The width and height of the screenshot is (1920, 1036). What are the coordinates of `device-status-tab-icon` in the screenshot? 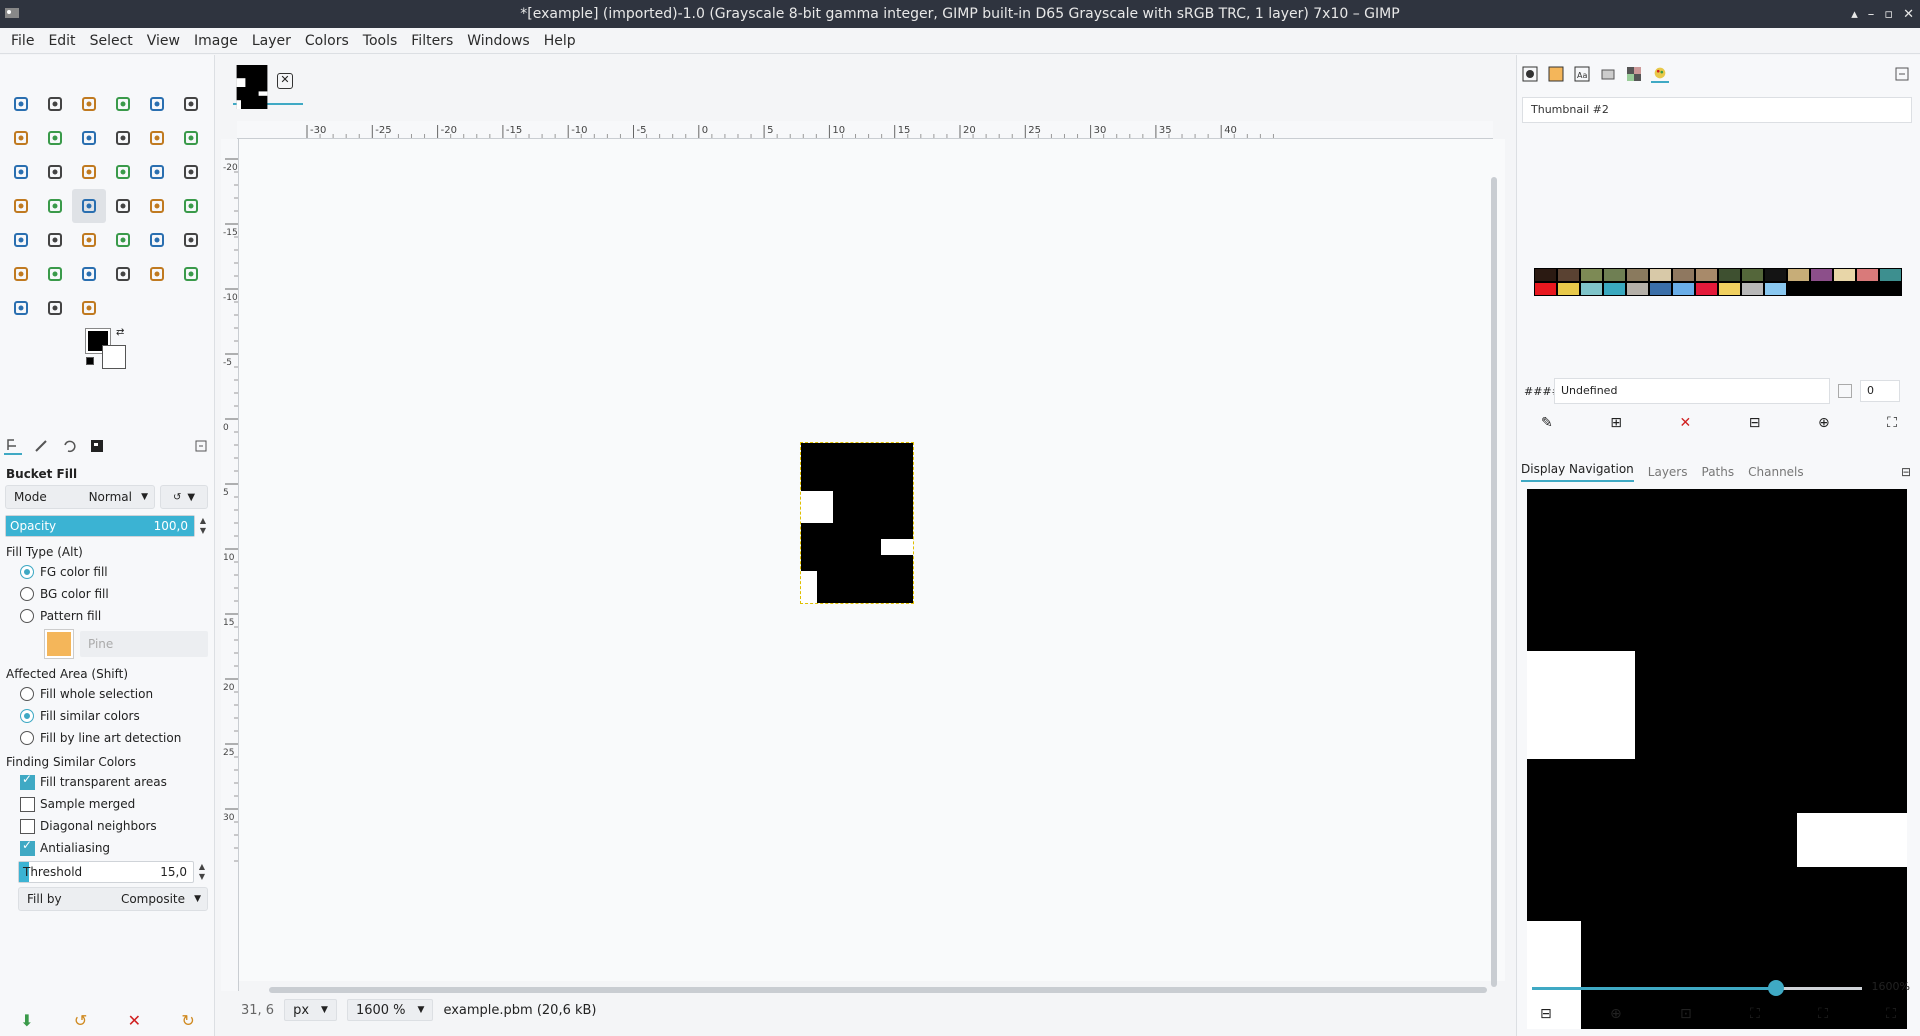 It's located at (41, 446).